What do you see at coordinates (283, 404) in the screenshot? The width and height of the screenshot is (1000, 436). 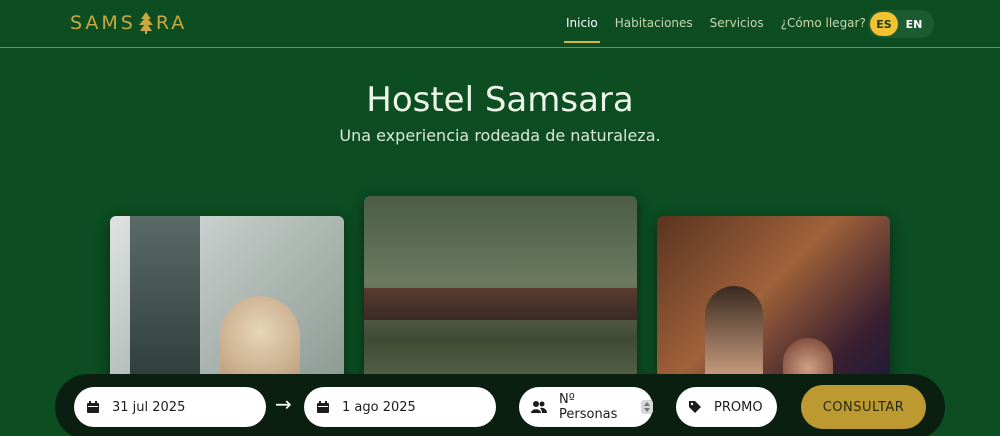 I see `date-range-arrow: →` at bounding box center [283, 404].